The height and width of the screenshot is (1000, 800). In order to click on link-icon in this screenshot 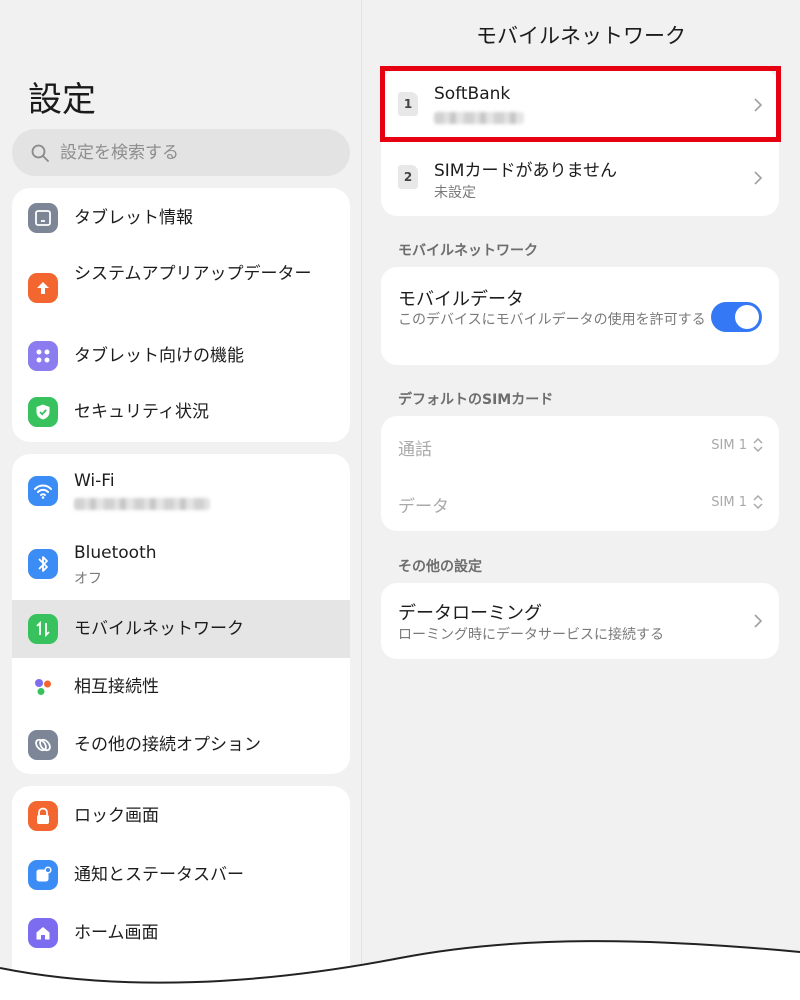, I will do `click(43, 745)`.